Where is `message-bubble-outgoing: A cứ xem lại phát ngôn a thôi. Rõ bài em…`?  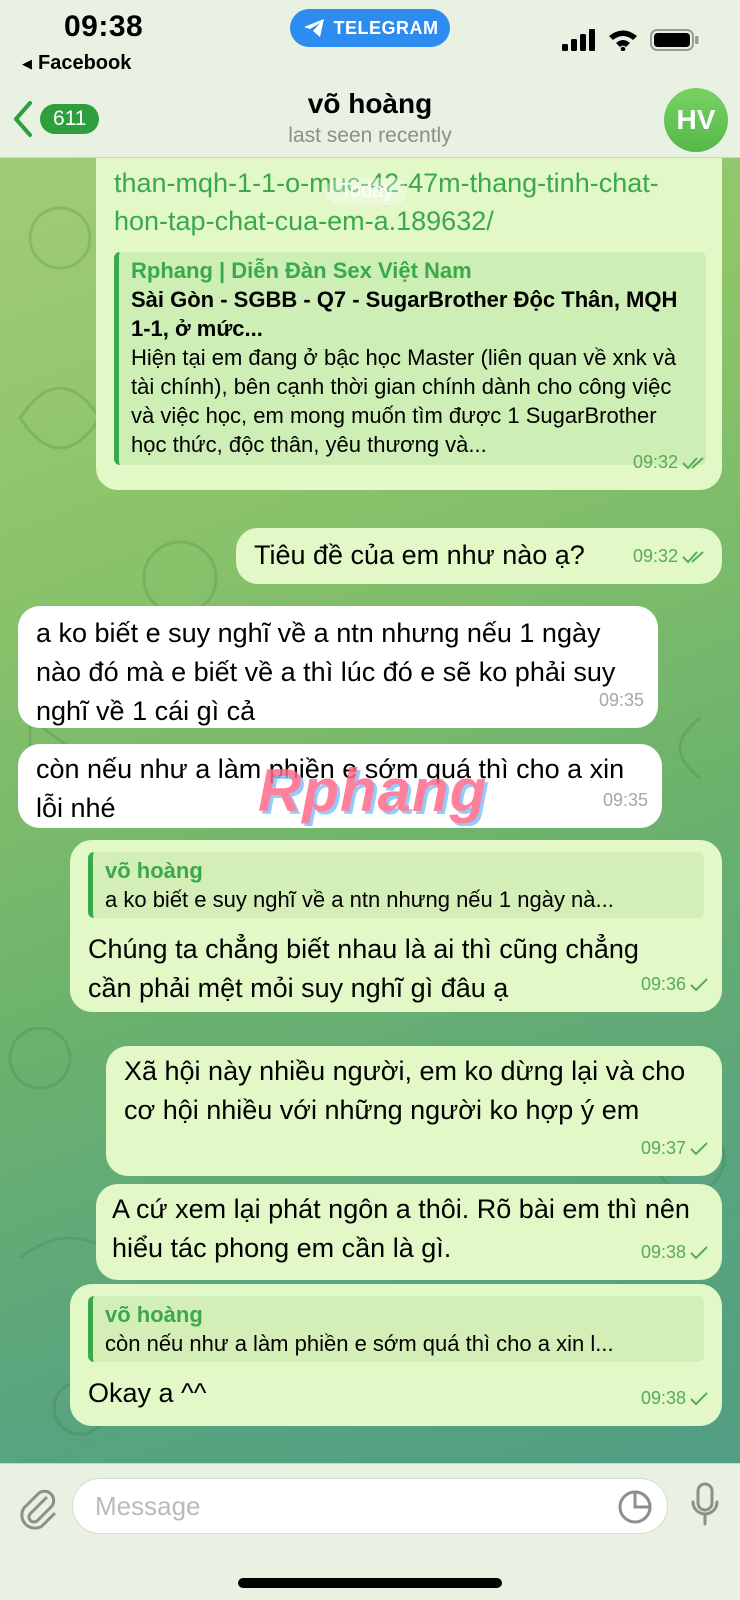
message-bubble-outgoing: A cứ xem lại phát ngôn a thôi. Rõ bài em… is located at coordinates (409, 1232).